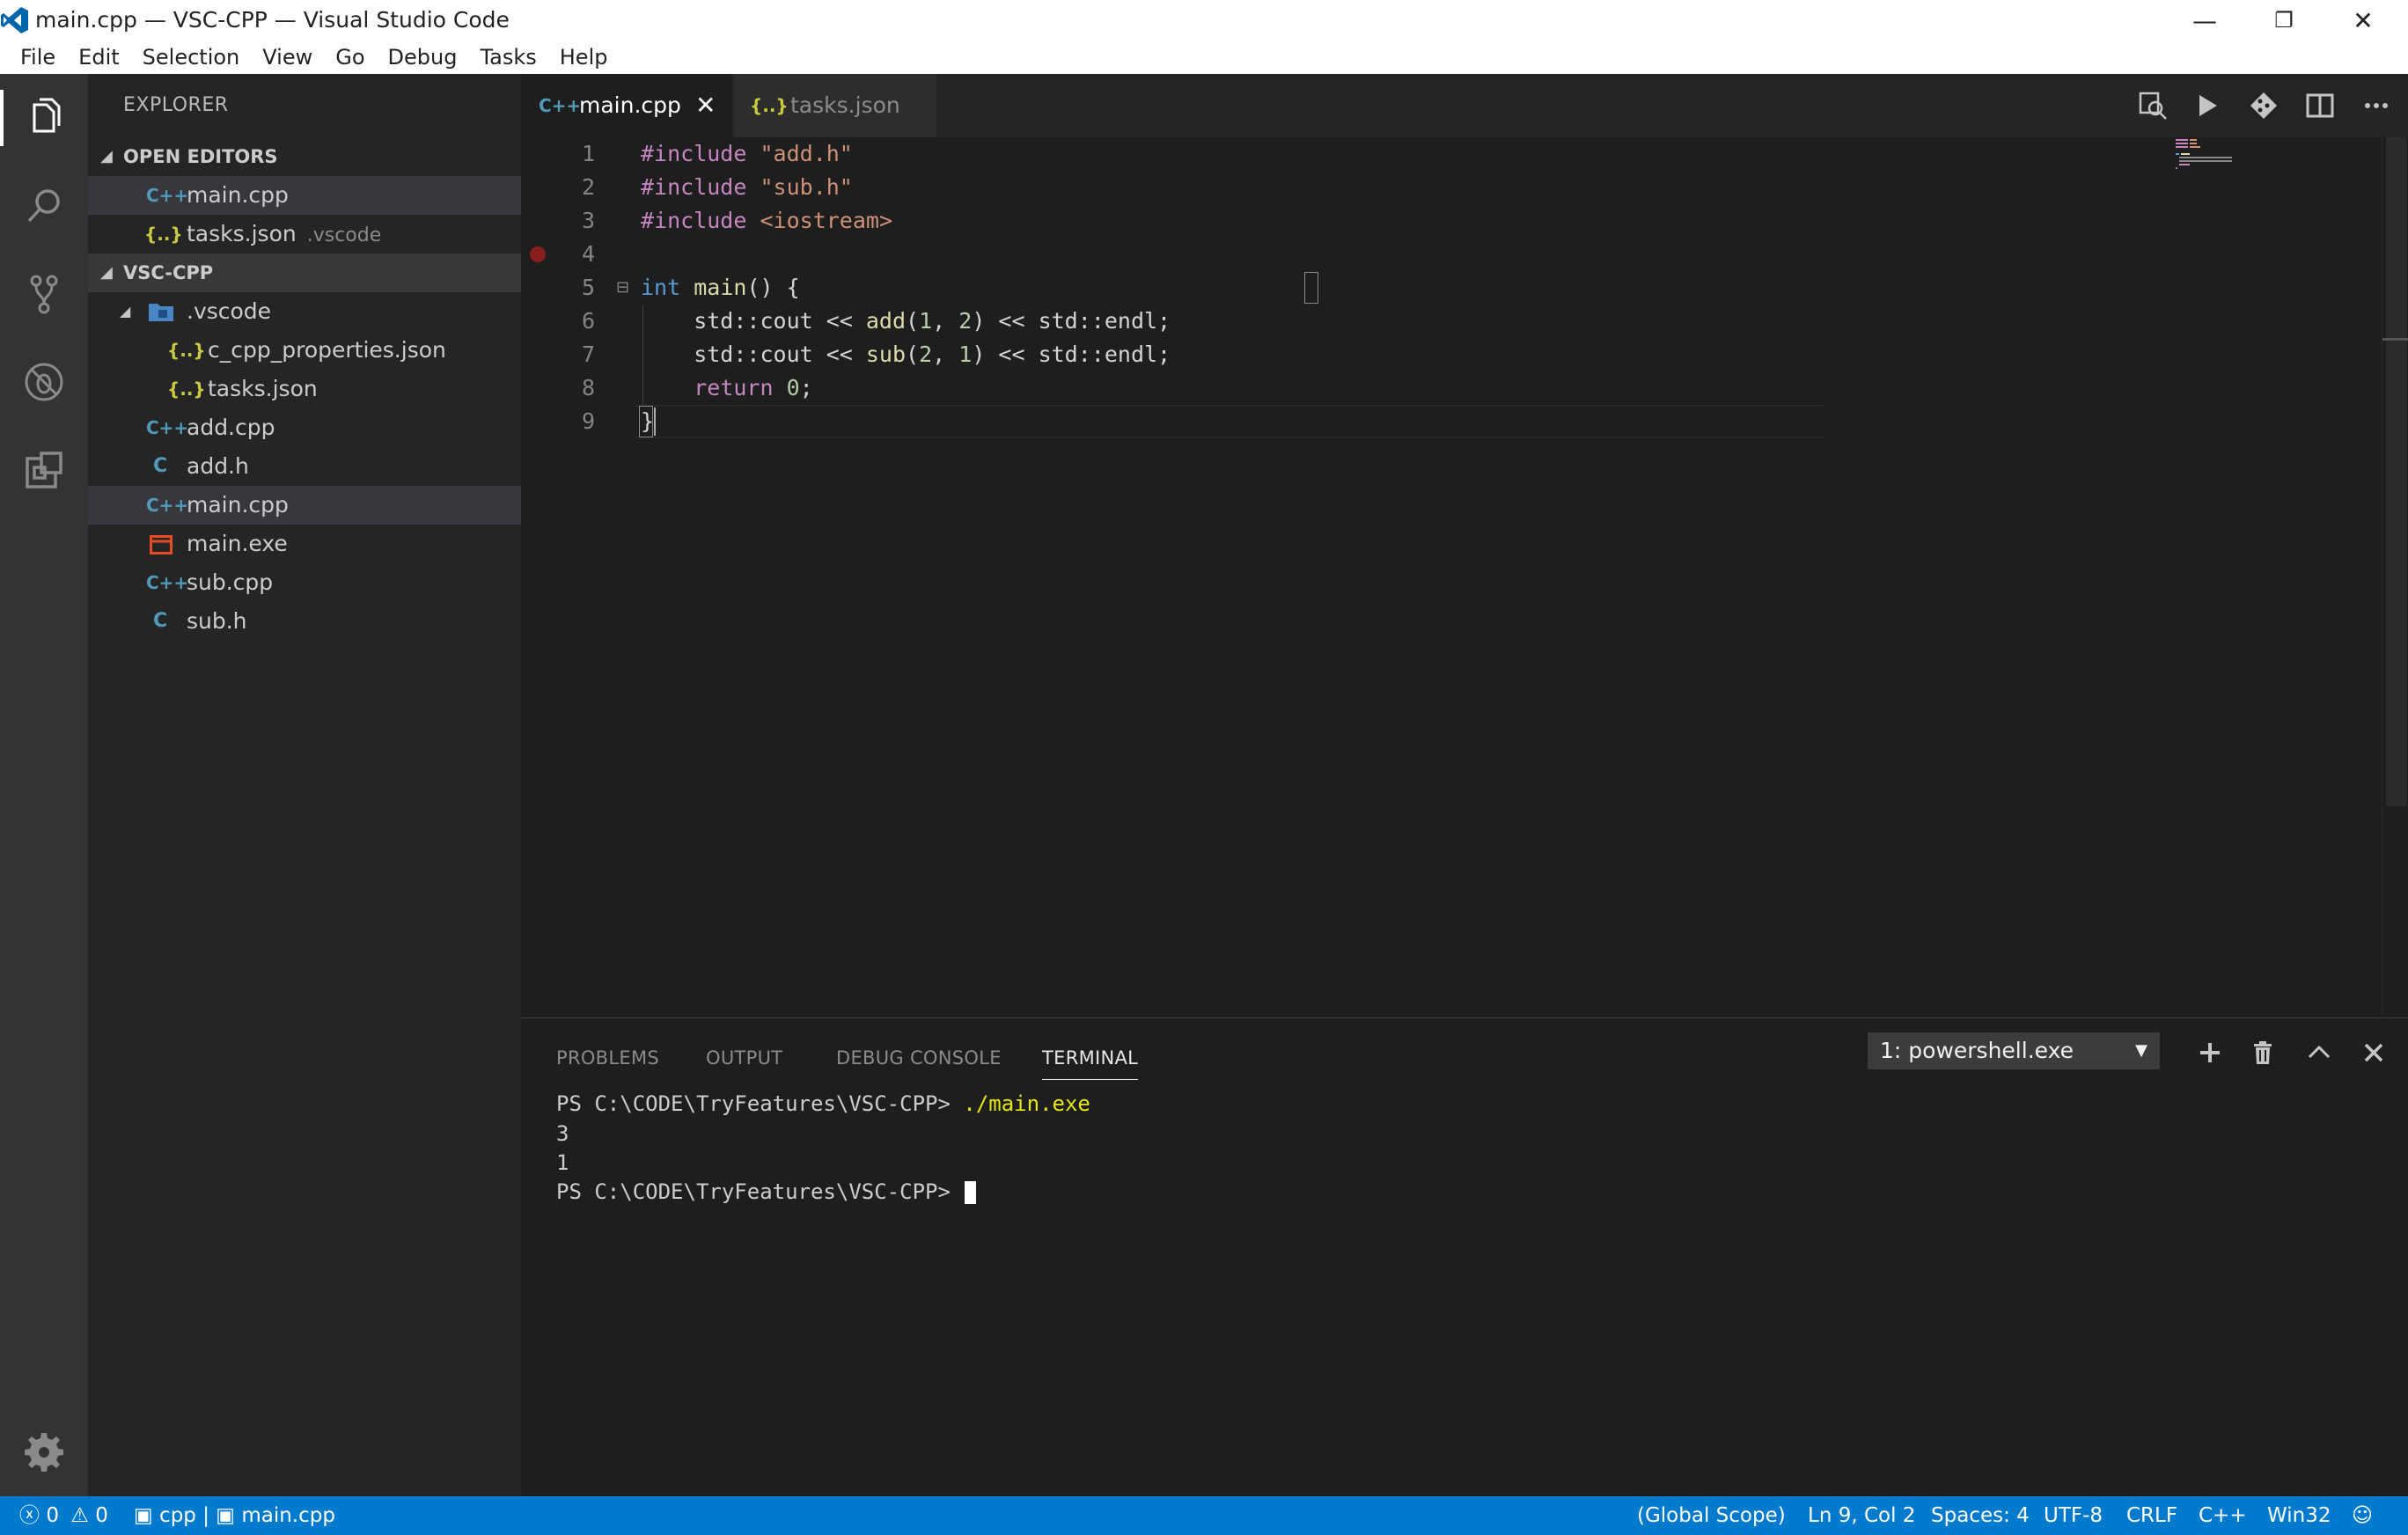 The image size is (2408, 1535). I want to click on menu-edit: Edit, so click(98, 57).